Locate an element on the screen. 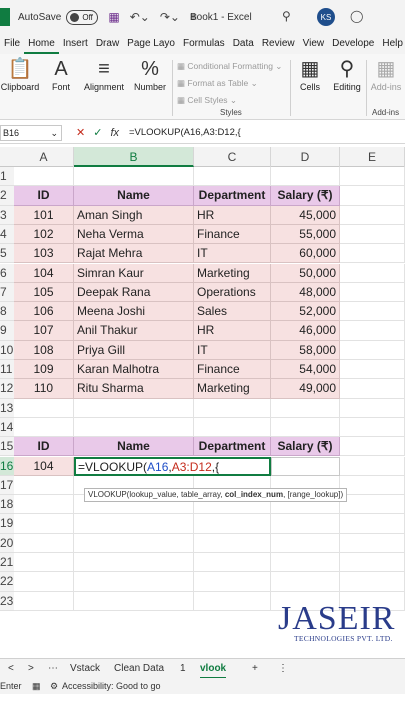  row-header: 20 is located at coordinates (7, 543).